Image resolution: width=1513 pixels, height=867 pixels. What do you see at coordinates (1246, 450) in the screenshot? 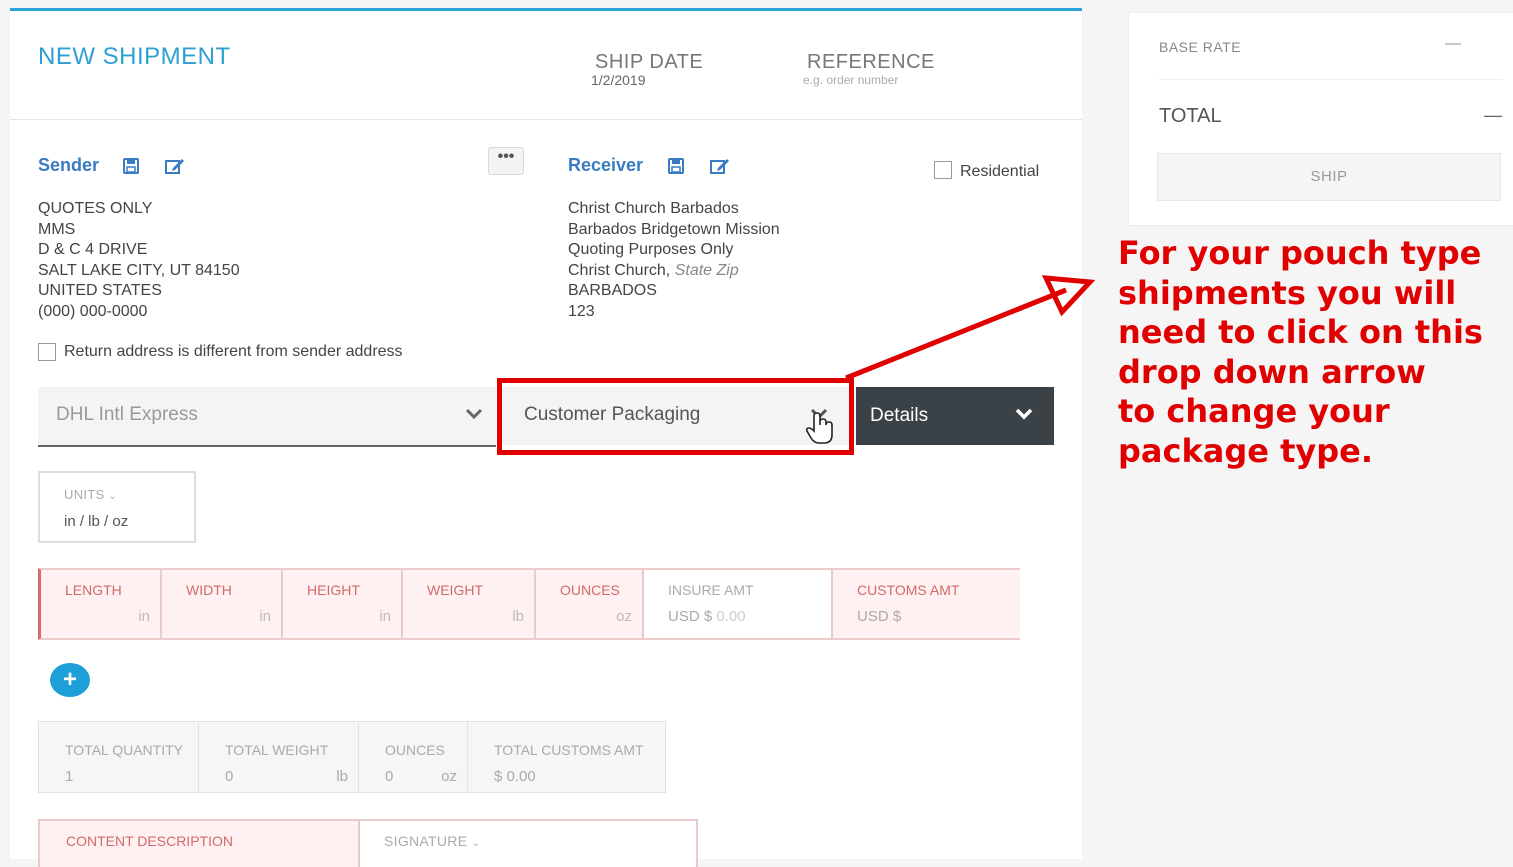
I see `annotation-line: package type.` at bounding box center [1246, 450].